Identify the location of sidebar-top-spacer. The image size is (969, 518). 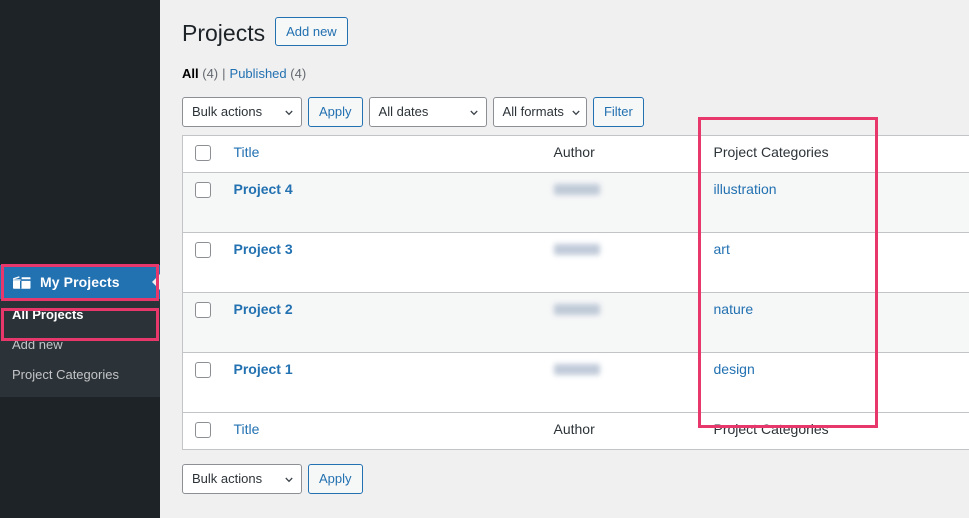
(80, 132).